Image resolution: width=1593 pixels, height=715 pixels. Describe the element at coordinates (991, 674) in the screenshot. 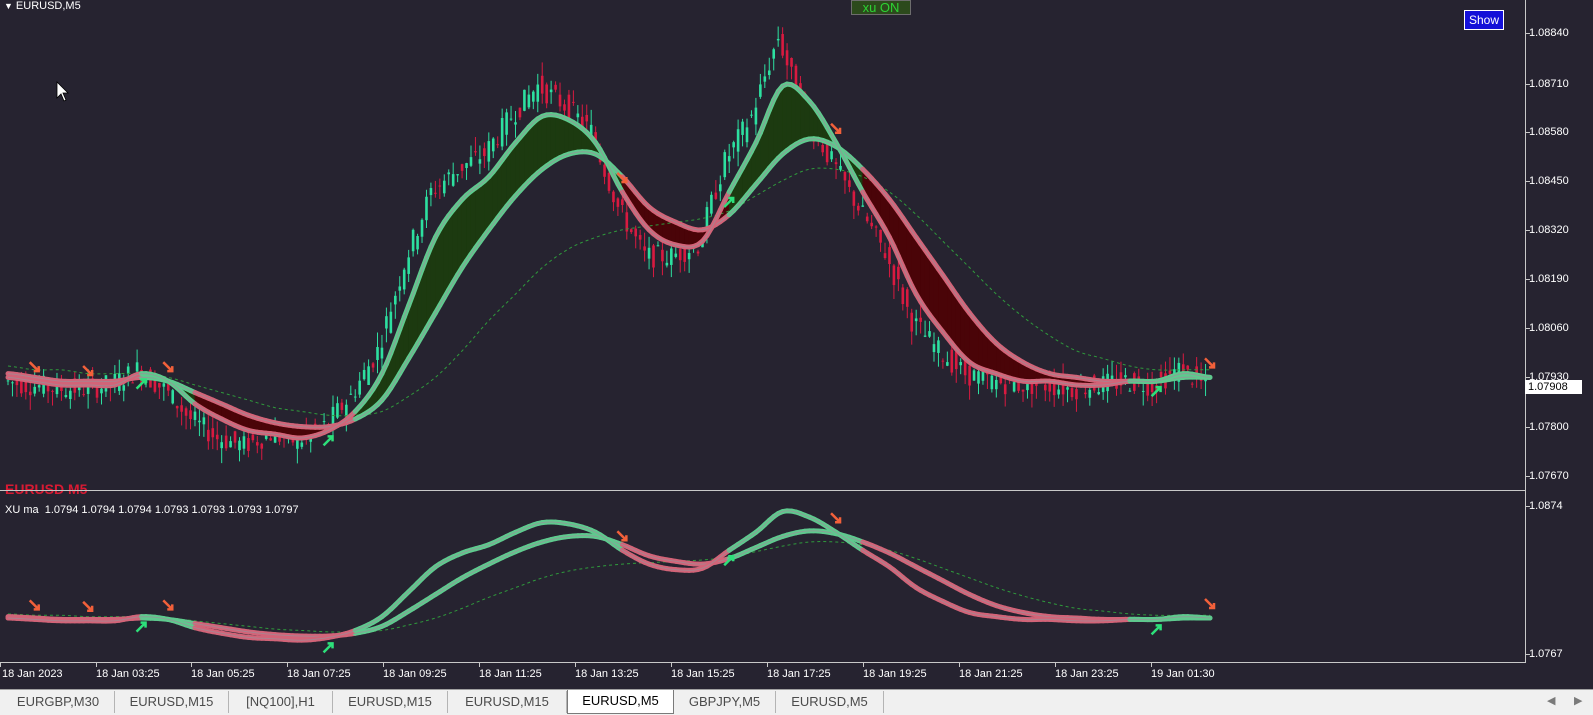

I see `time-label: 18 Jan 21:25` at that location.